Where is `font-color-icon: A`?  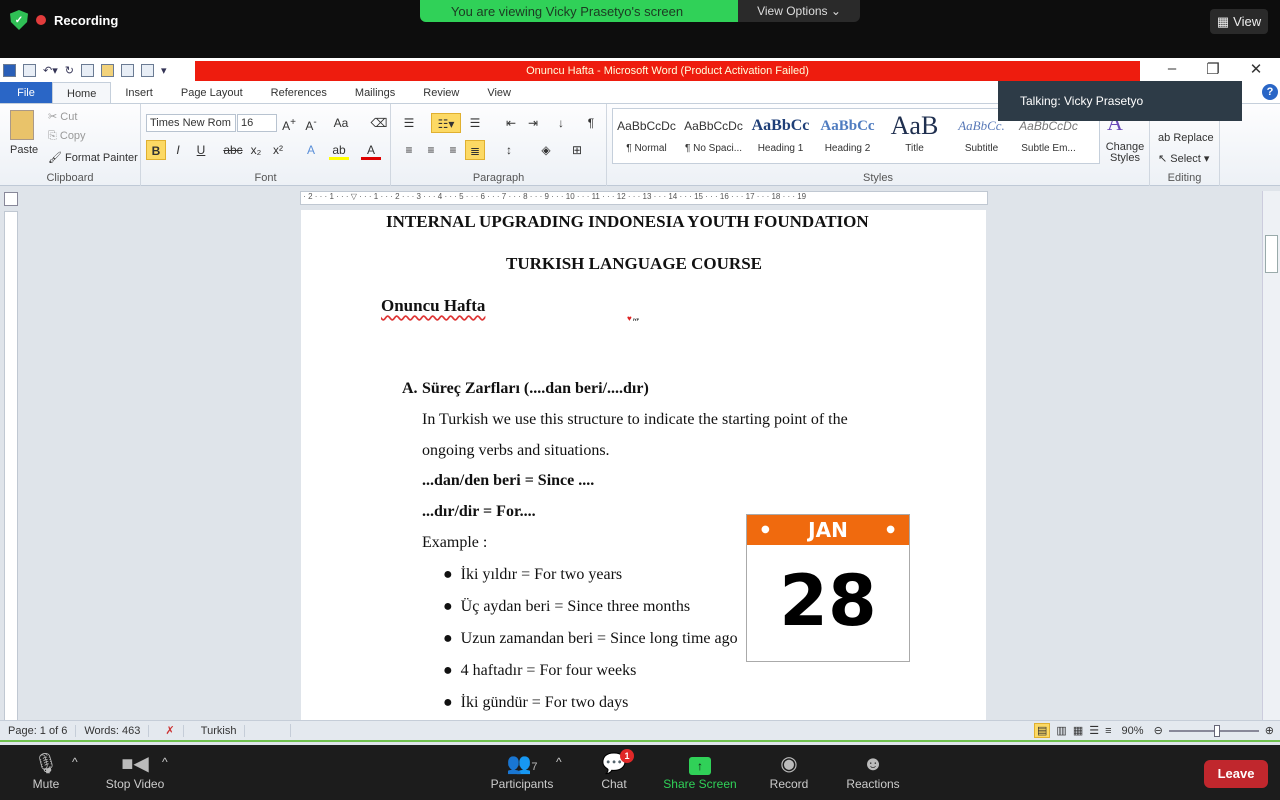 font-color-icon: A is located at coordinates (371, 150).